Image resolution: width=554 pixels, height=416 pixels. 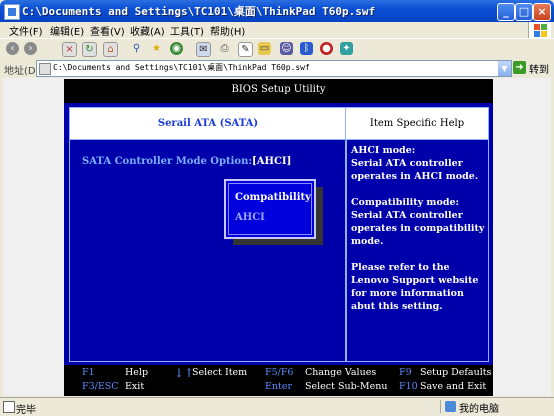 I want to click on stop-icon: ×, so click(x=69, y=49).